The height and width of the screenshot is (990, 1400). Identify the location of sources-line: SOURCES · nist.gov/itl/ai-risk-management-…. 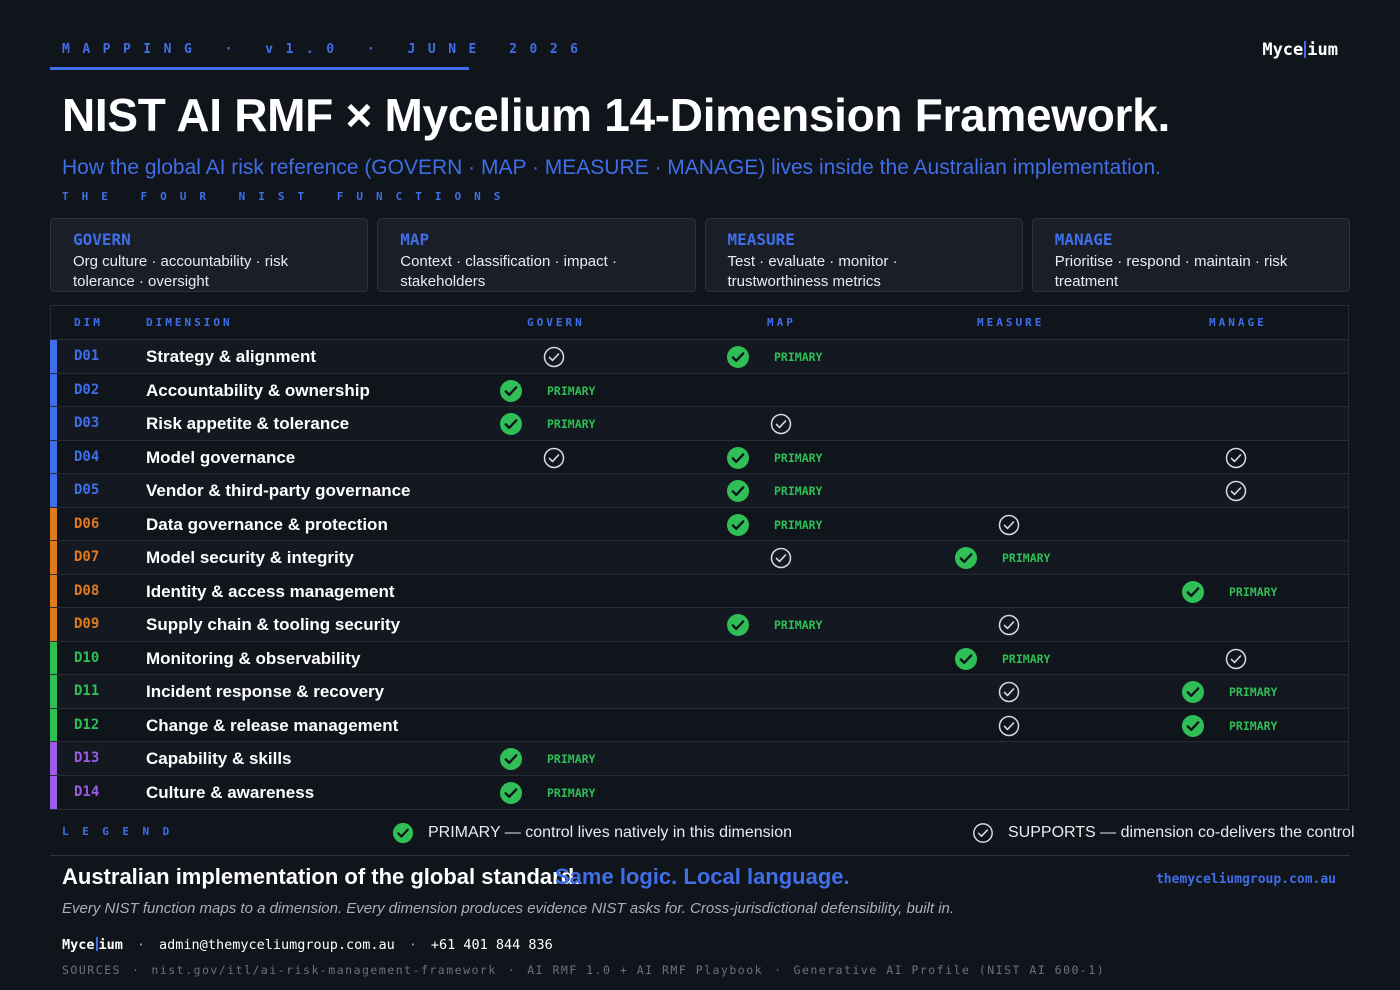
(584, 970).